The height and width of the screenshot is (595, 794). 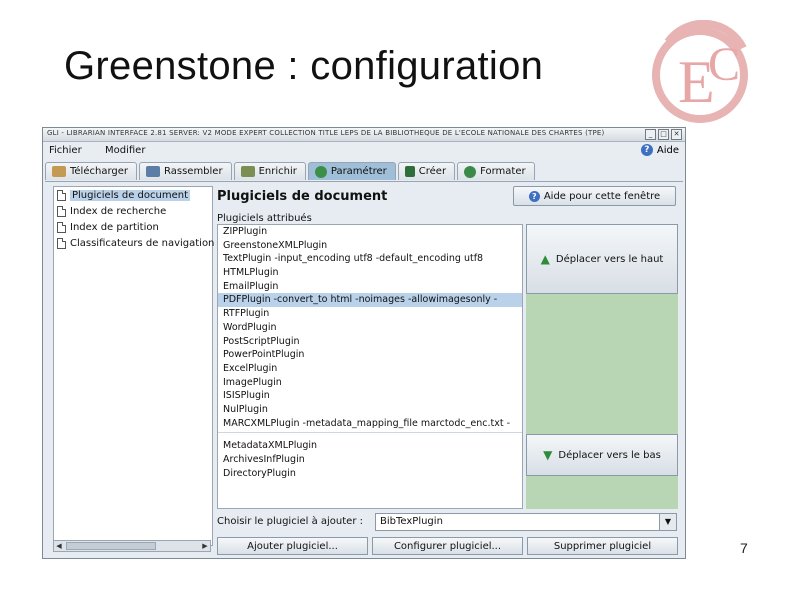 I want to click on slide-title: Greenstone : configuration, so click(x=304, y=66).